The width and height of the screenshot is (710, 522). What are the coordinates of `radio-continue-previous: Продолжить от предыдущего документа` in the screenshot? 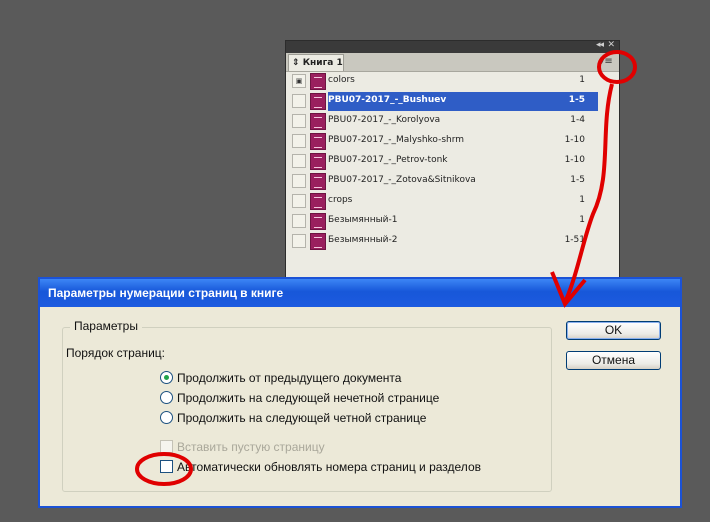 It's located at (280, 378).